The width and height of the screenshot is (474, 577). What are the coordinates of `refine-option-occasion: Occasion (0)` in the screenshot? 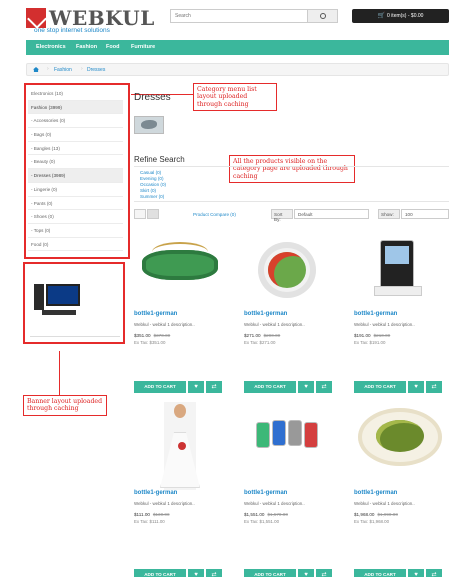 It's located at (153, 184).